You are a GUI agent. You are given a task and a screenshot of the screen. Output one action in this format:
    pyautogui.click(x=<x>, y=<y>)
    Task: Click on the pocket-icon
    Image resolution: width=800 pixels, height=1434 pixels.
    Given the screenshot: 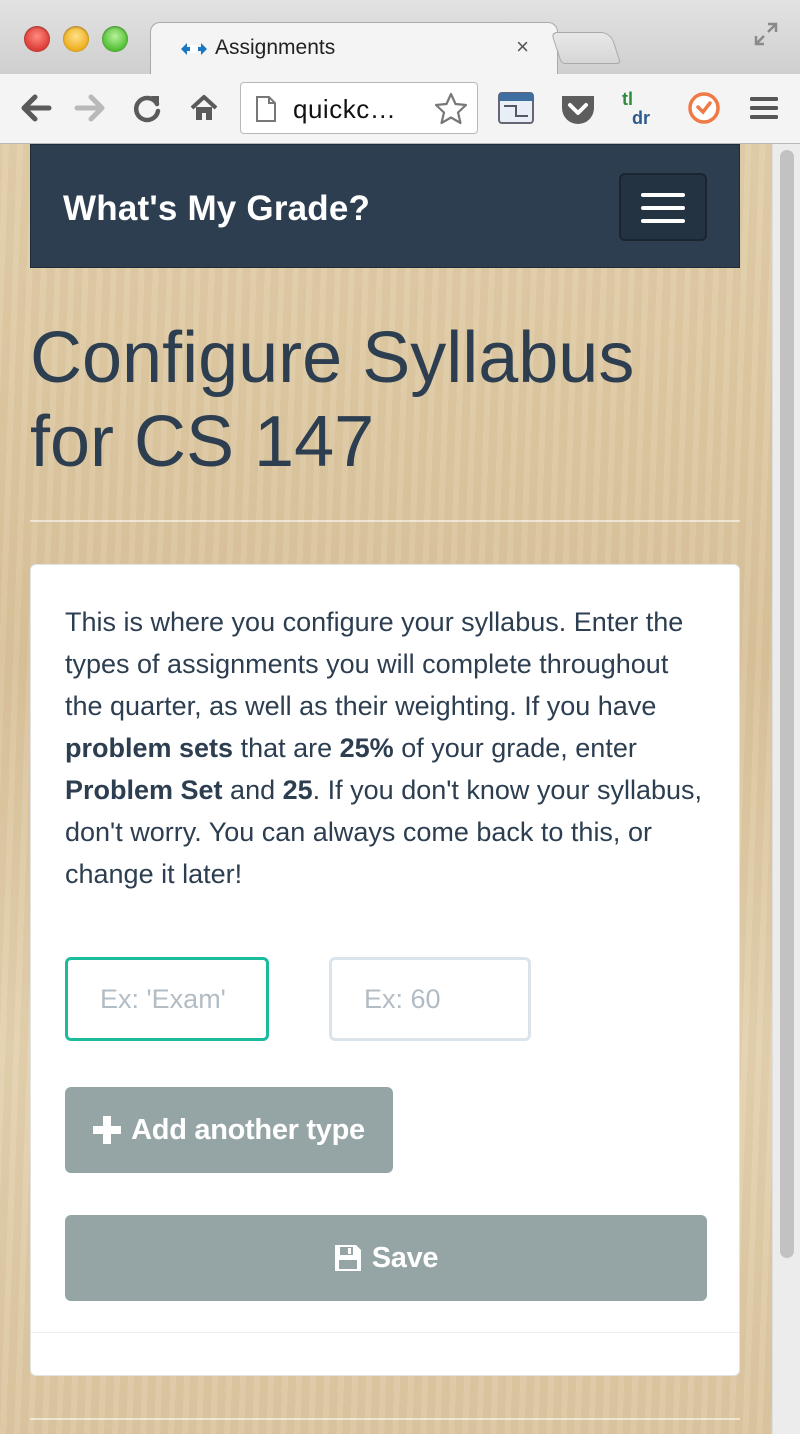 What is the action you would take?
    pyautogui.click(x=578, y=108)
    